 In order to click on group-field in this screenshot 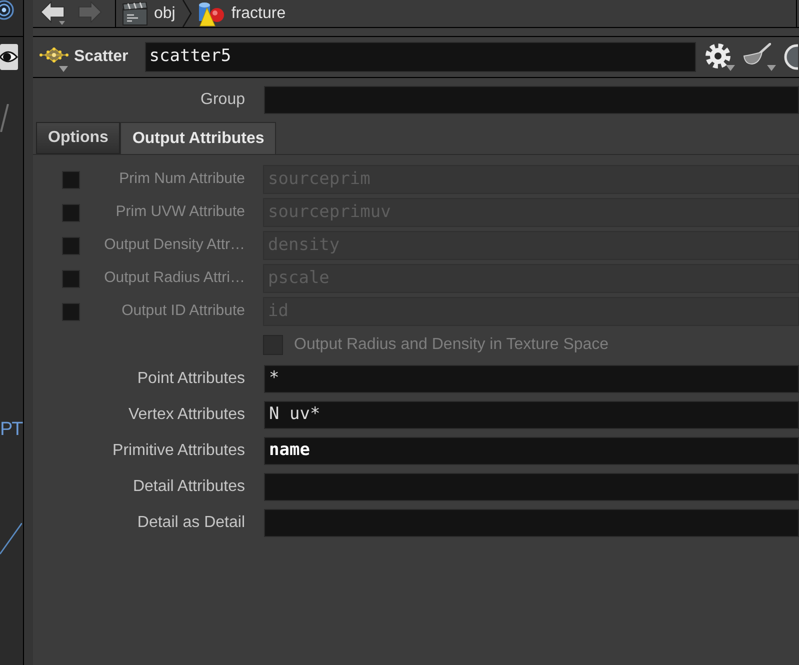, I will do `click(531, 100)`.